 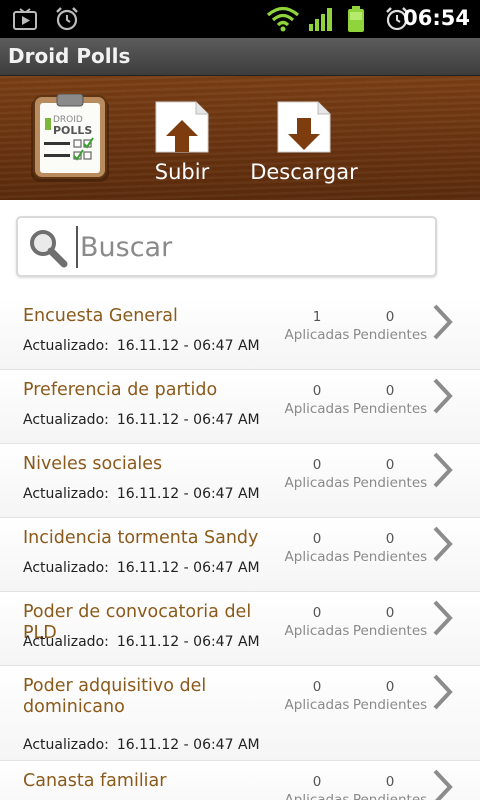 I want to click on app-logo: DROID POLLS, so click(x=70, y=138).